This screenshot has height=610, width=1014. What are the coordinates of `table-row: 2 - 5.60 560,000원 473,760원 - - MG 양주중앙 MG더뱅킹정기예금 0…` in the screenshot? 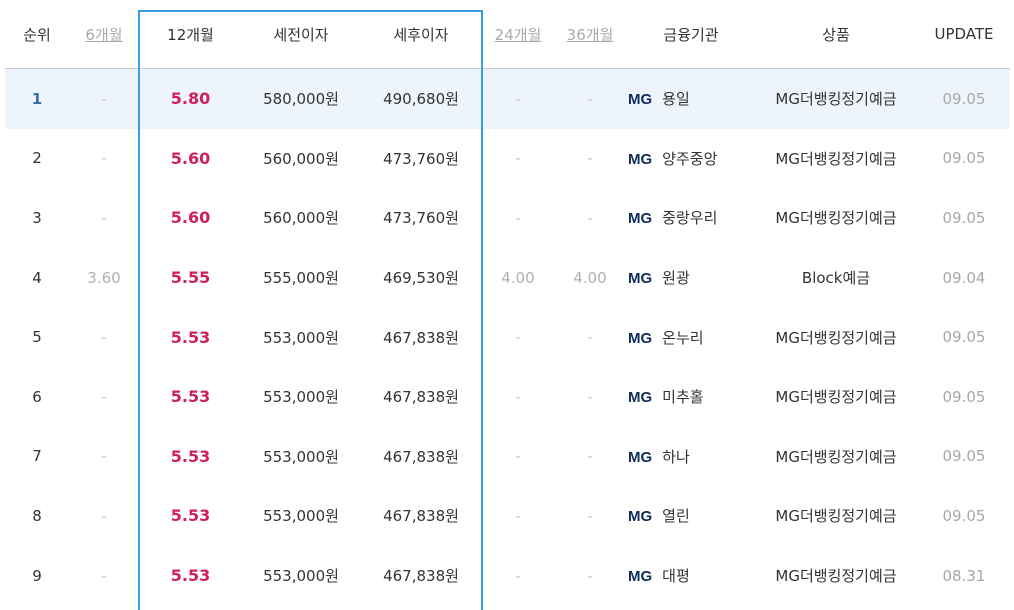 It's located at (507, 159).